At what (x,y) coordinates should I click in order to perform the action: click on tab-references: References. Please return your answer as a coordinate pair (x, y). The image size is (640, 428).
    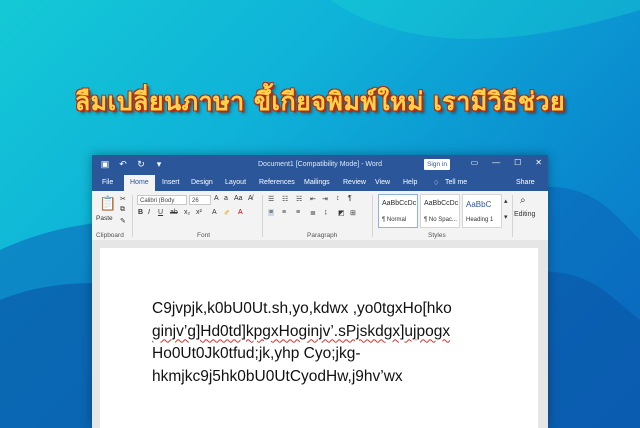
    Looking at the image, I should click on (277, 182).